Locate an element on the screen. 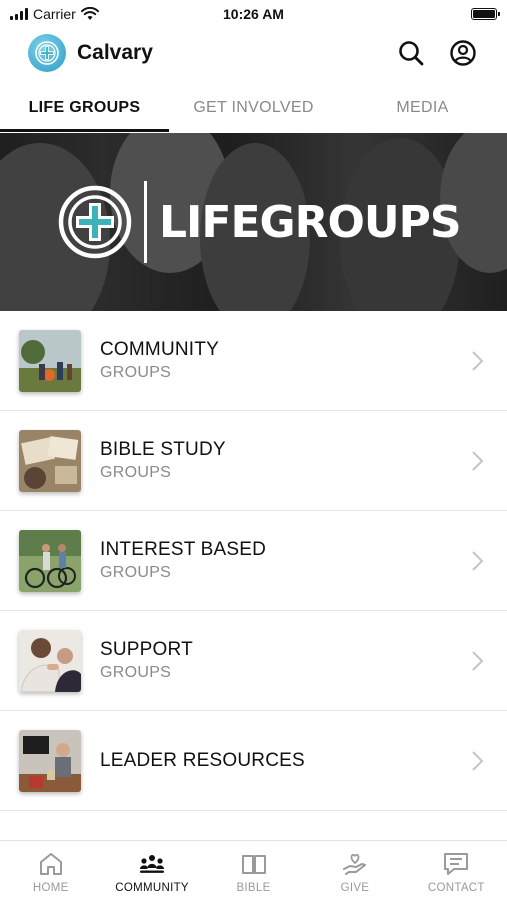  home-icon is located at coordinates (50, 864).